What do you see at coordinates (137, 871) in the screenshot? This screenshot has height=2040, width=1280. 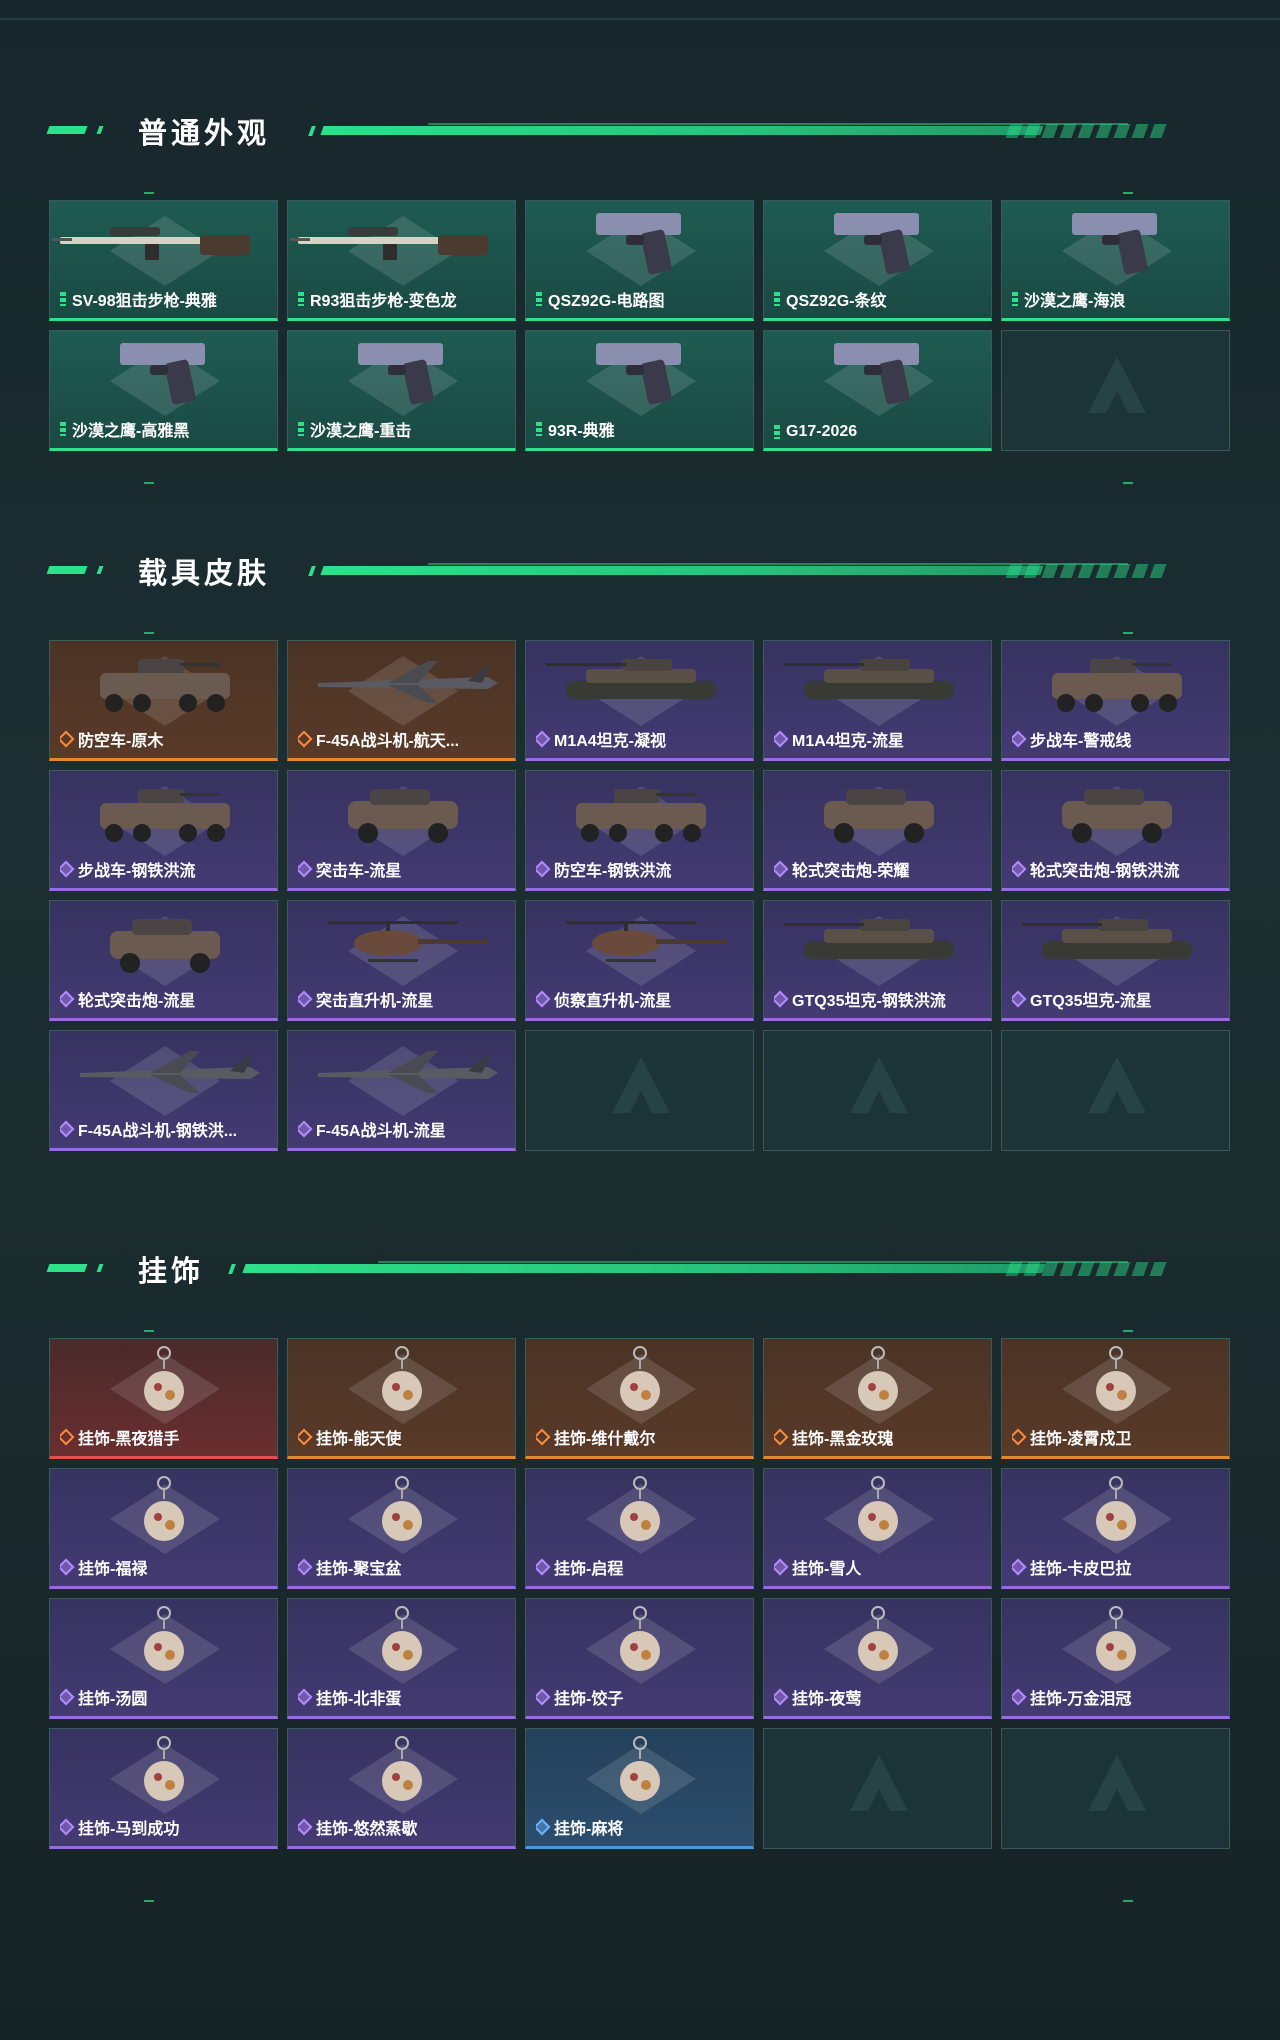 I see `item-name: 步战车-钢铁洪流` at bounding box center [137, 871].